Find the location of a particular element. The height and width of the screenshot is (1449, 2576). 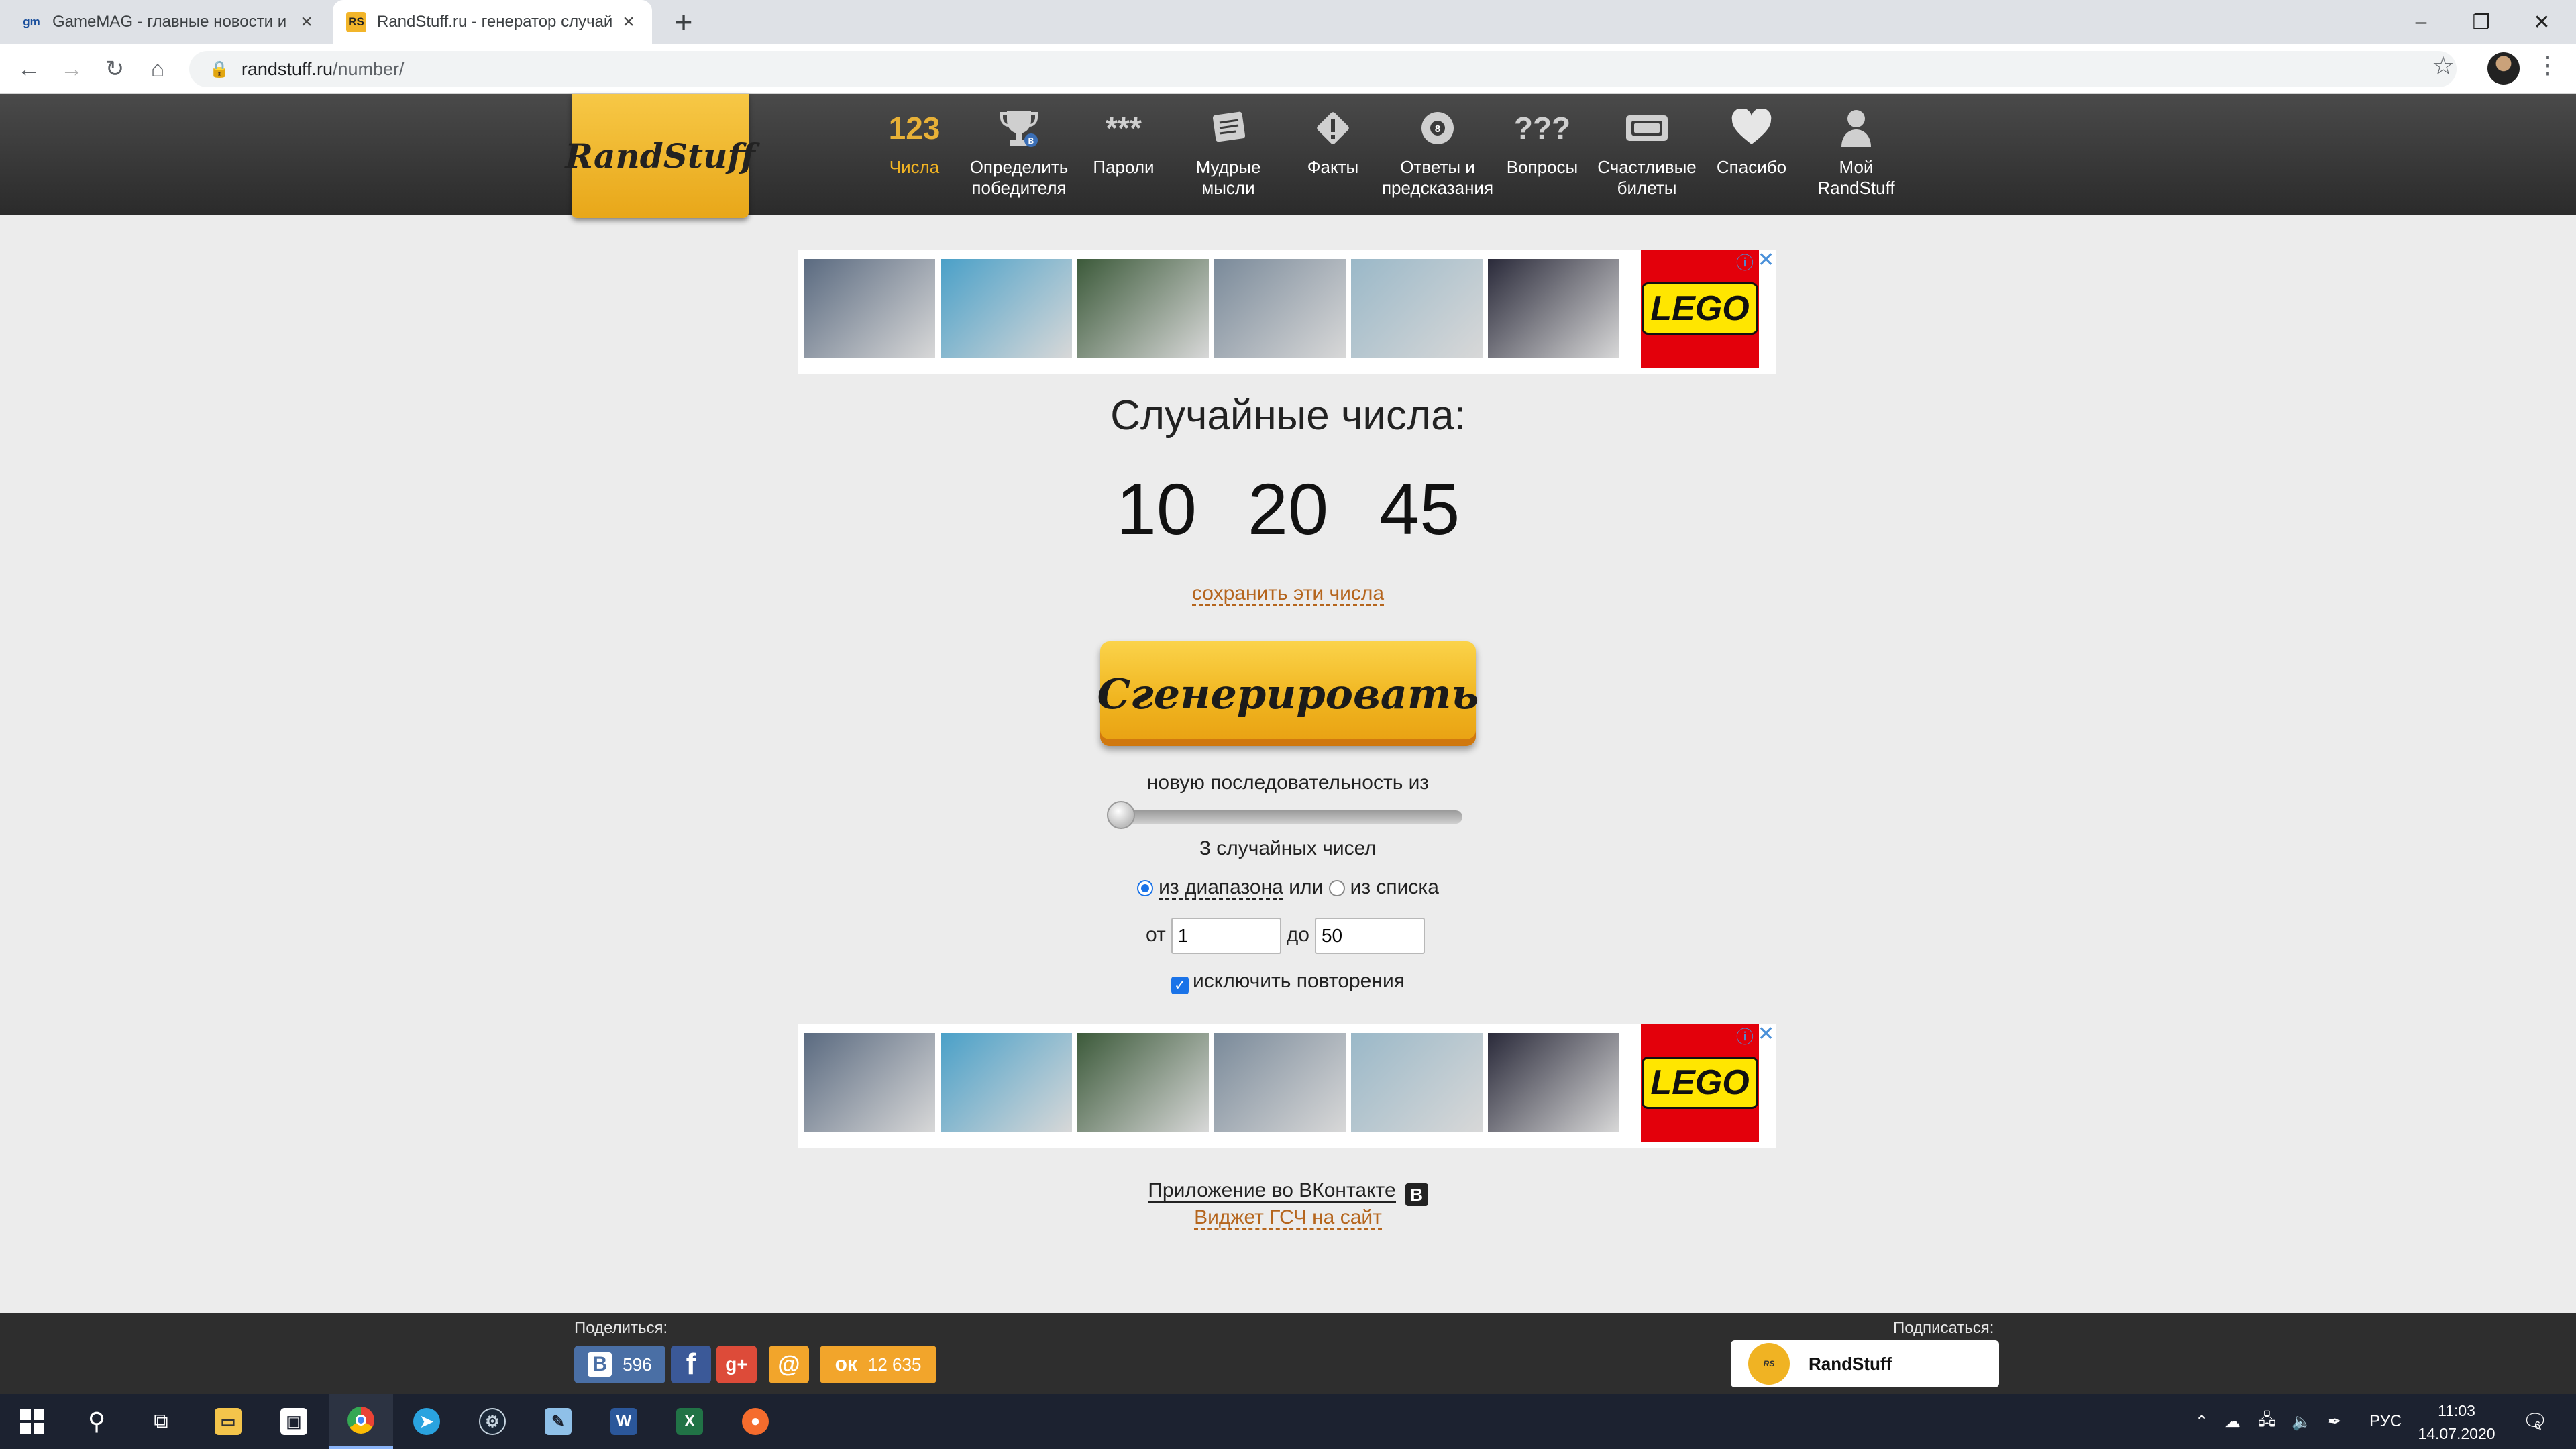

nav-label: Определить победителя is located at coordinates (1019, 177).